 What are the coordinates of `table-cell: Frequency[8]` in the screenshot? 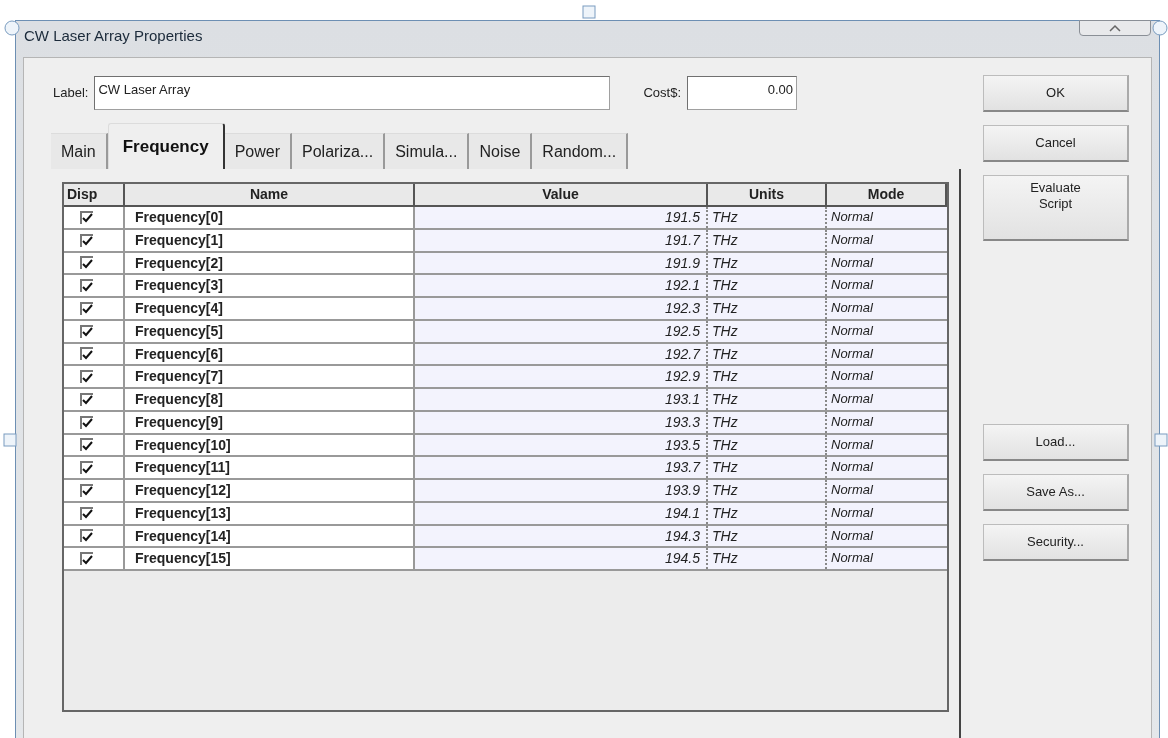 It's located at (270, 399).